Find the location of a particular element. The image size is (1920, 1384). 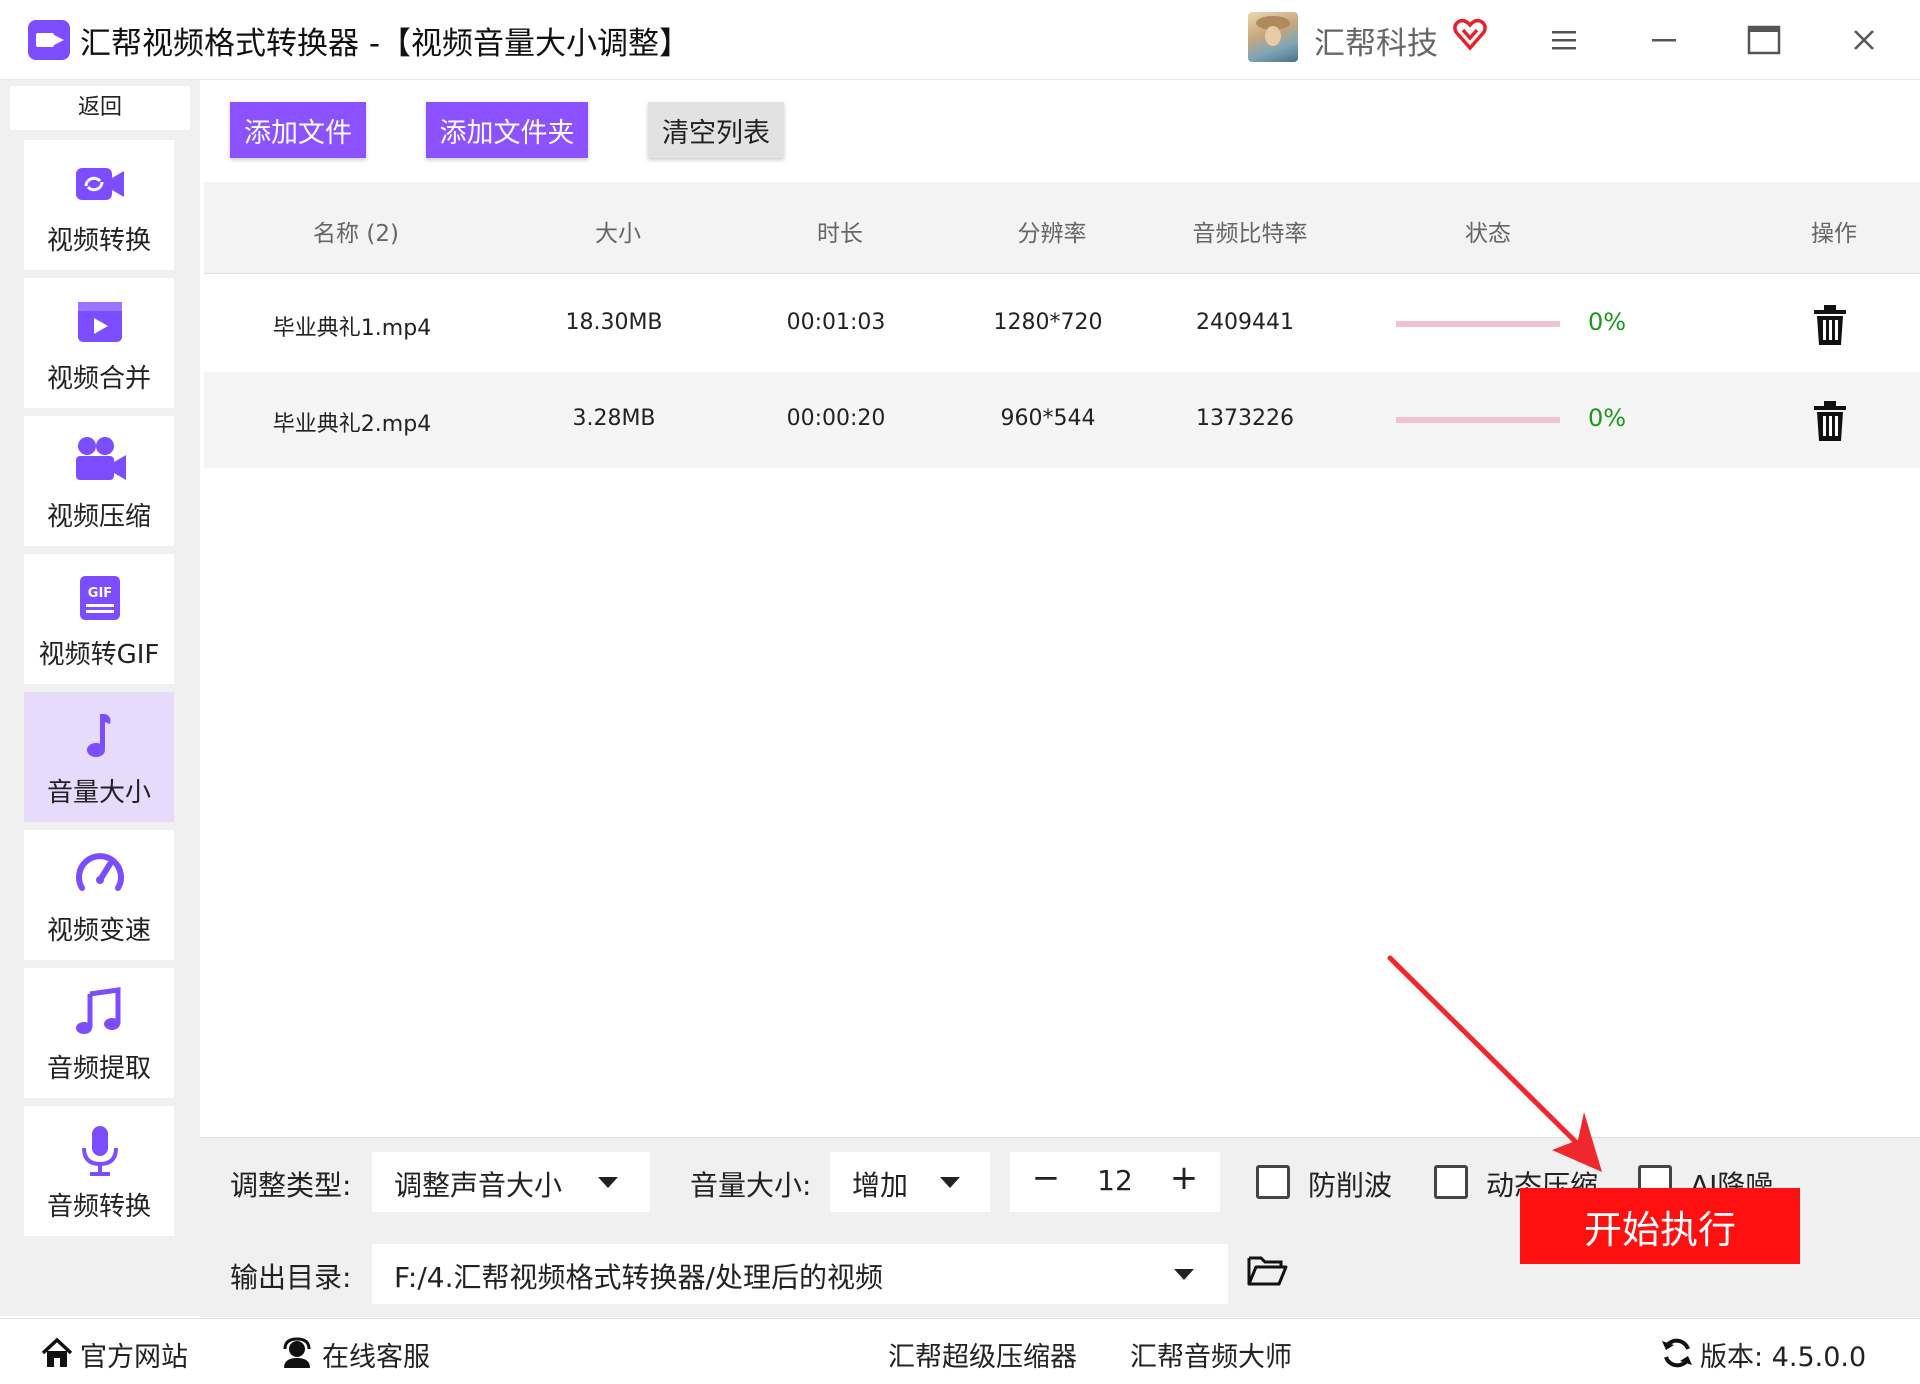

volume-value: 12 is located at coordinates (1115, 1180).